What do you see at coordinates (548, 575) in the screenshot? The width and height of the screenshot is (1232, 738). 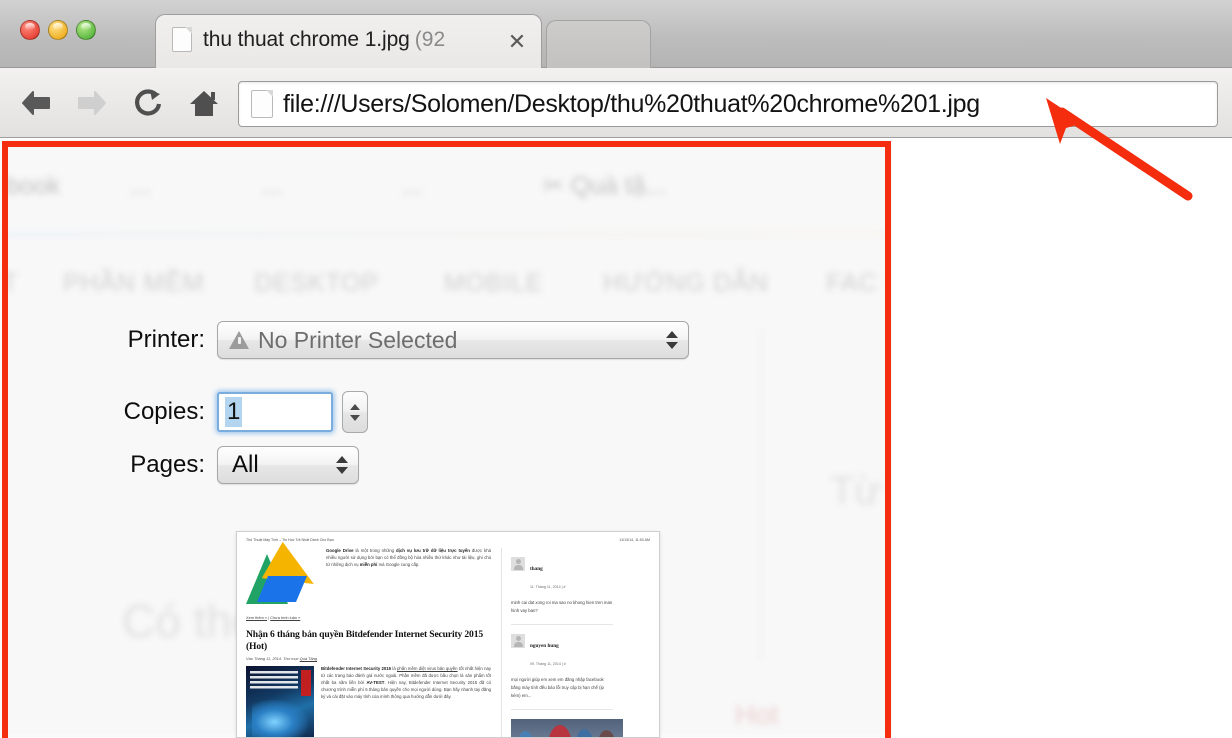 I see `comment-author-block: thang 11. Tháng 11, 2014 | #` at bounding box center [548, 575].